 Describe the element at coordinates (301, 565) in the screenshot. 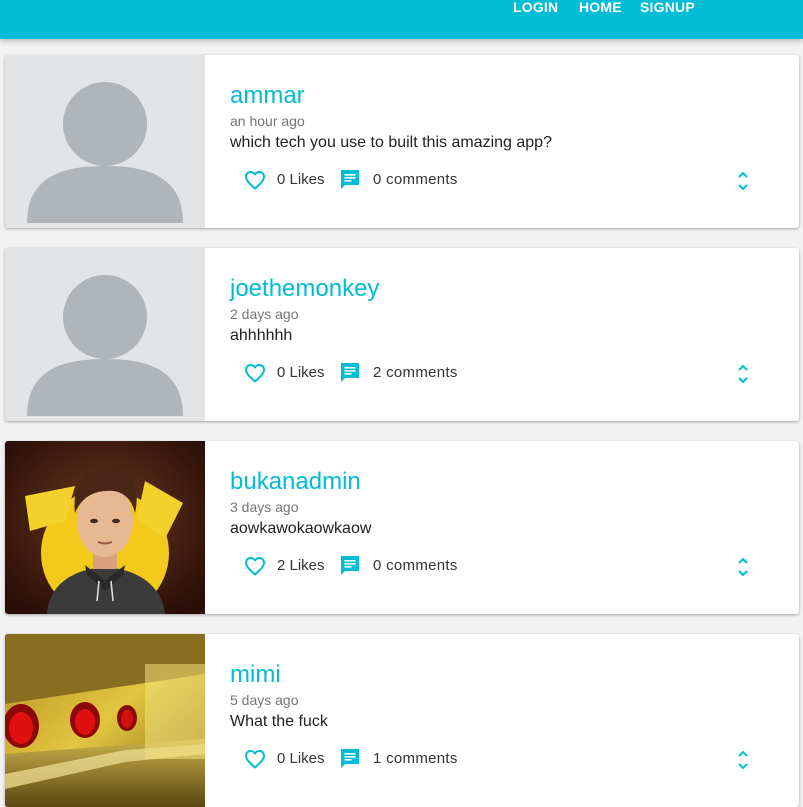

I see `likes-count: 2 Likes` at that location.